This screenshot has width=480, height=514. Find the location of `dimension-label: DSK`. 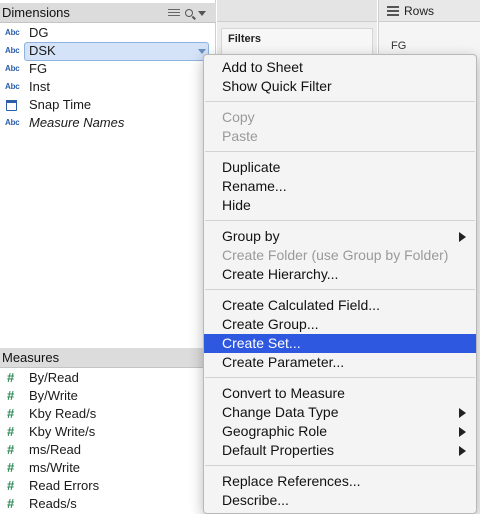

dimension-label: DSK is located at coordinates (42, 50).